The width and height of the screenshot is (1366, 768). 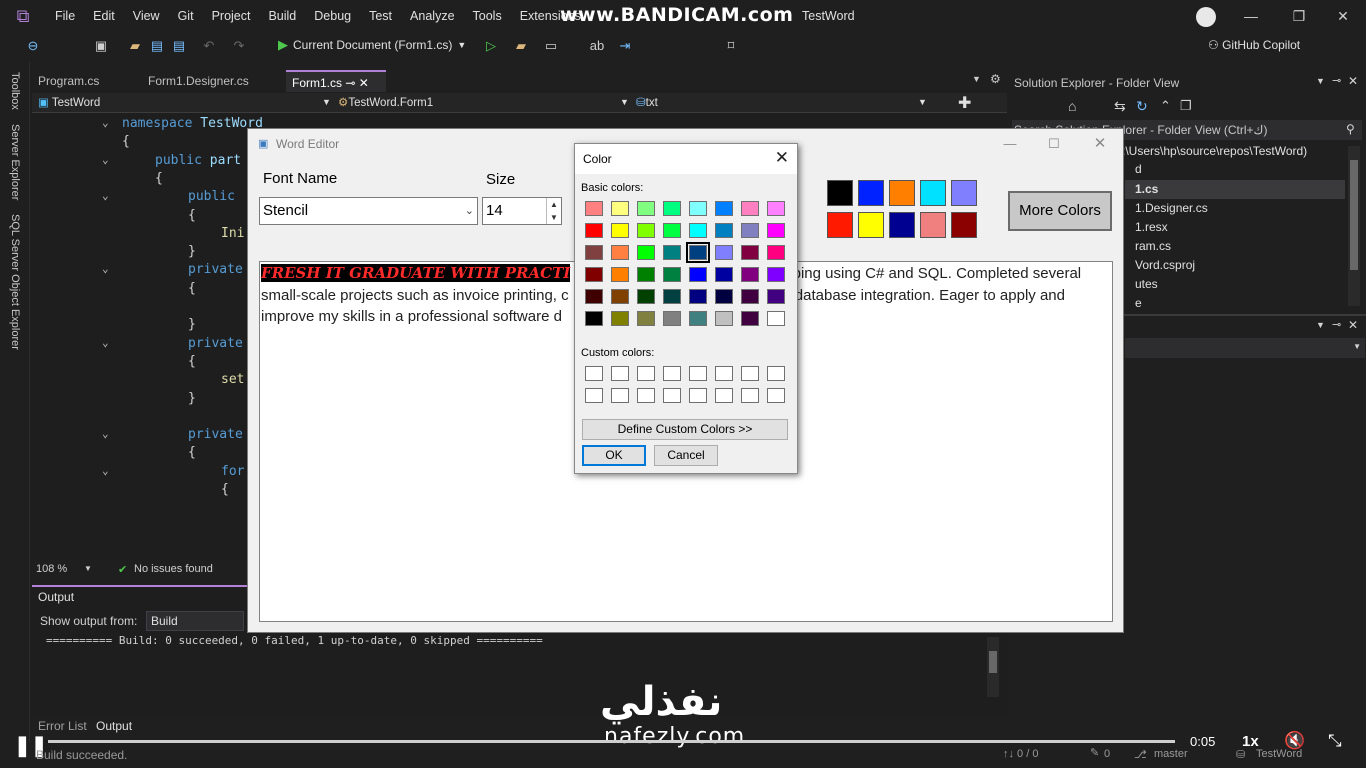 I want to click on solution-item: d, so click(x=1138, y=169).